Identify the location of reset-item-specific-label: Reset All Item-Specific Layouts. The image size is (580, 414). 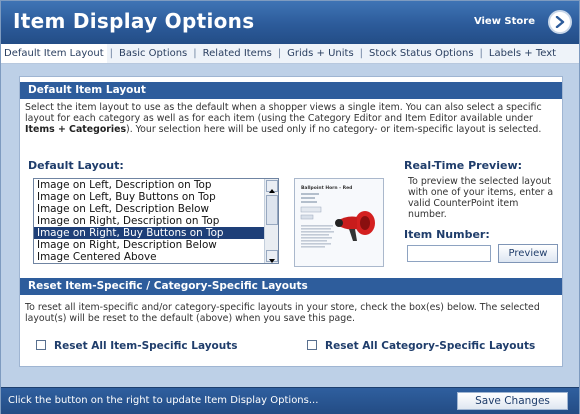
(146, 346).